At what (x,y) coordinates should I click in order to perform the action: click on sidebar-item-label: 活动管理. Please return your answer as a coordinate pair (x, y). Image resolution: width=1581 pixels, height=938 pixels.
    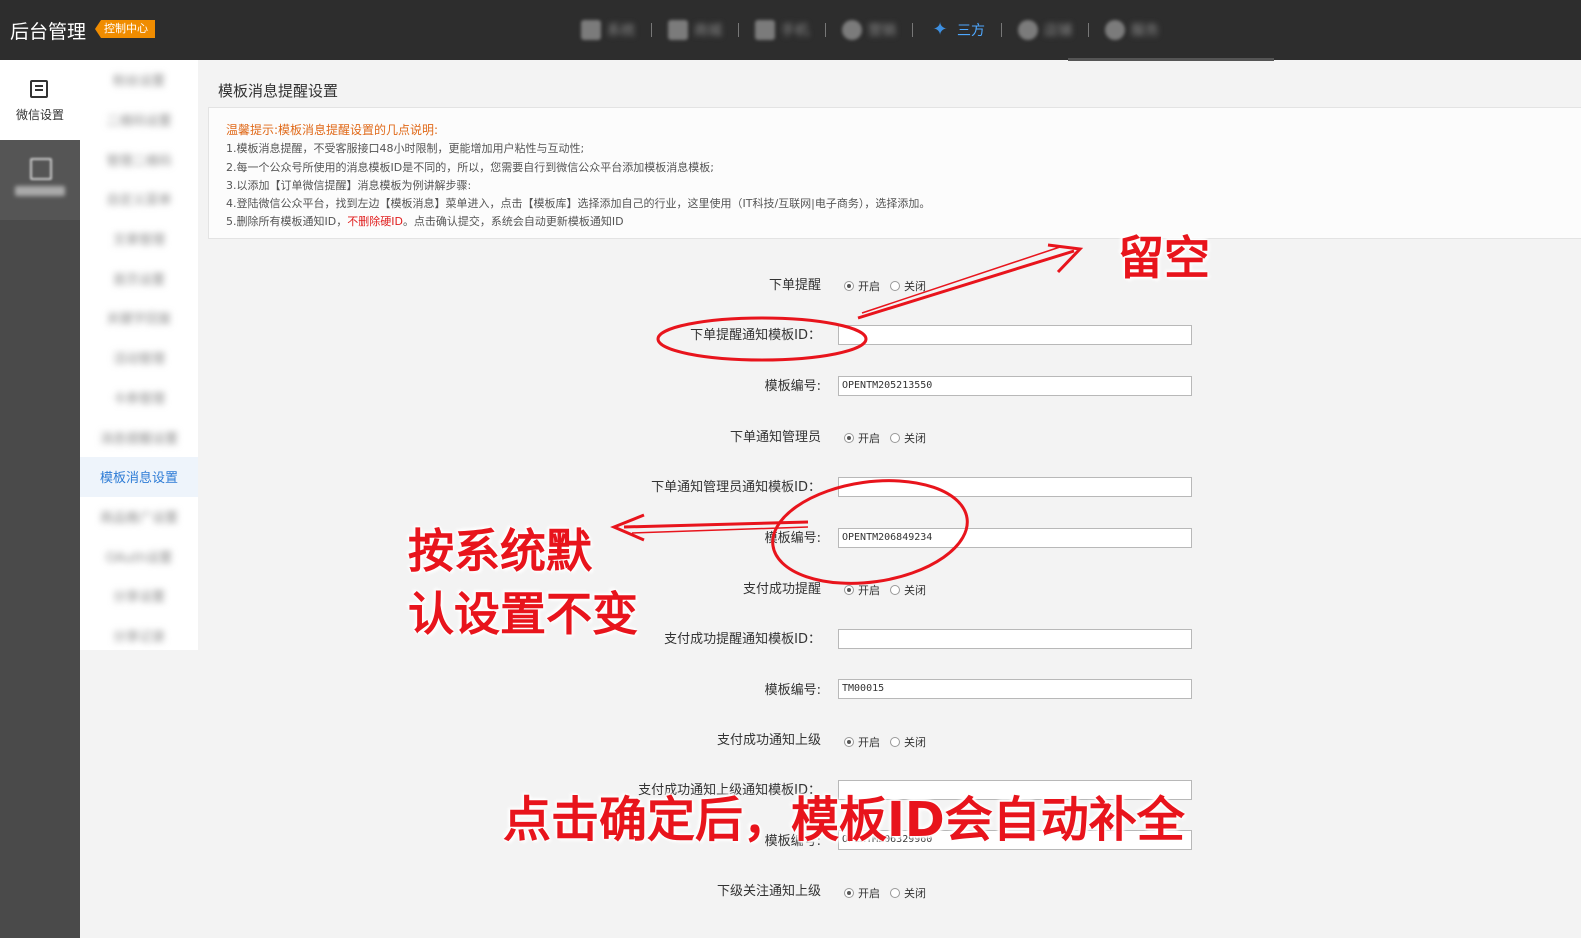
    Looking at the image, I should click on (138, 360).